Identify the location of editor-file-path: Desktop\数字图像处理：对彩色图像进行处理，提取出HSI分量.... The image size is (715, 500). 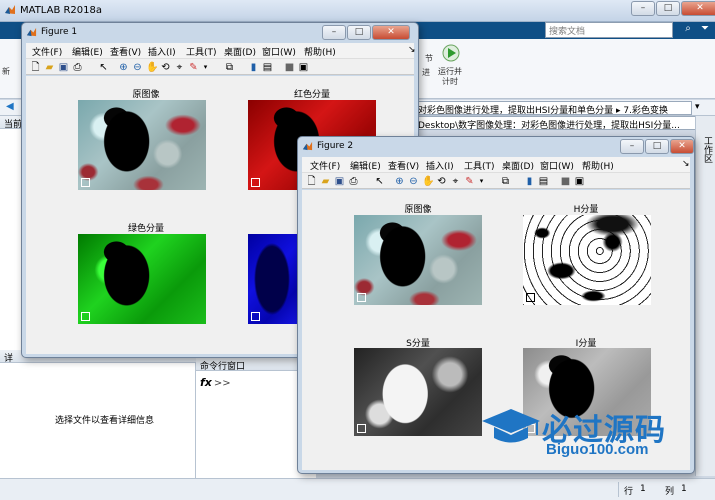
(561, 123).